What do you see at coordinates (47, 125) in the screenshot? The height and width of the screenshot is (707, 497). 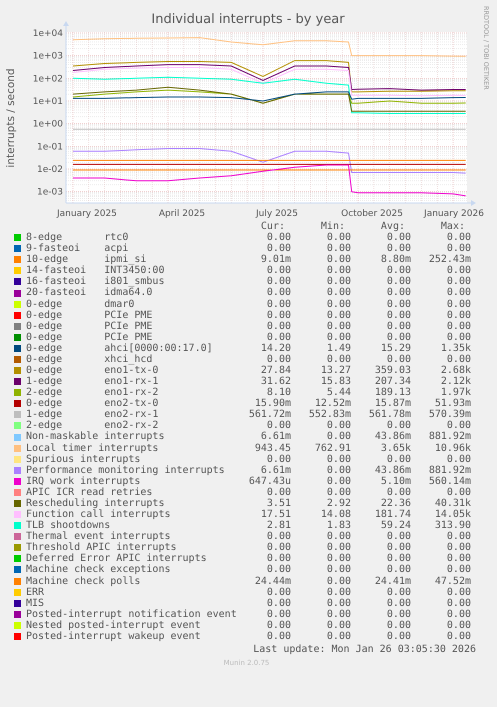 I see `tick-label: 1e+00` at bounding box center [47, 125].